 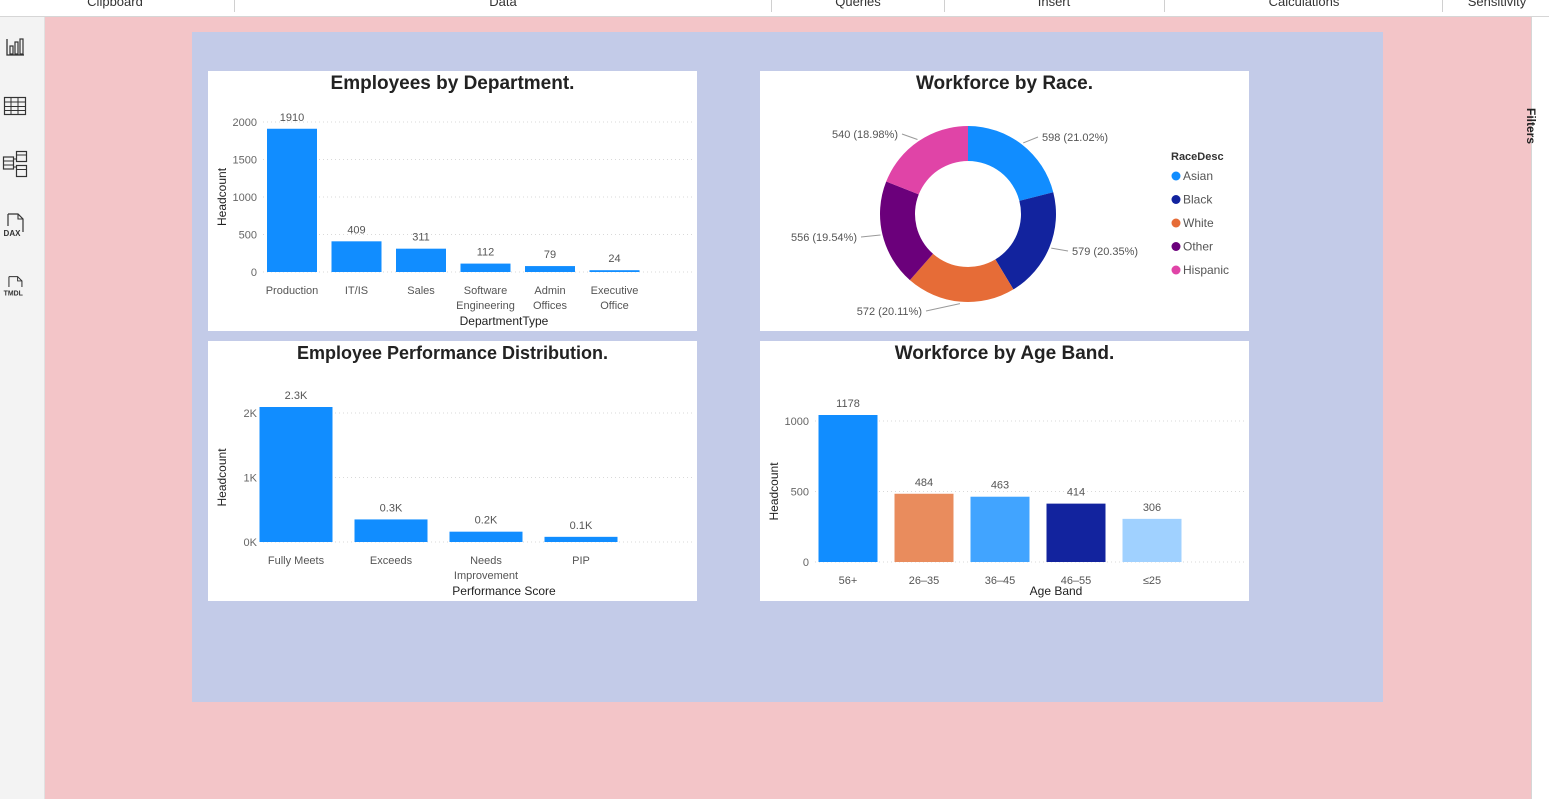 What do you see at coordinates (486, 576) in the screenshot?
I see `x-tick-label: Improvement` at bounding box center [486, 576].